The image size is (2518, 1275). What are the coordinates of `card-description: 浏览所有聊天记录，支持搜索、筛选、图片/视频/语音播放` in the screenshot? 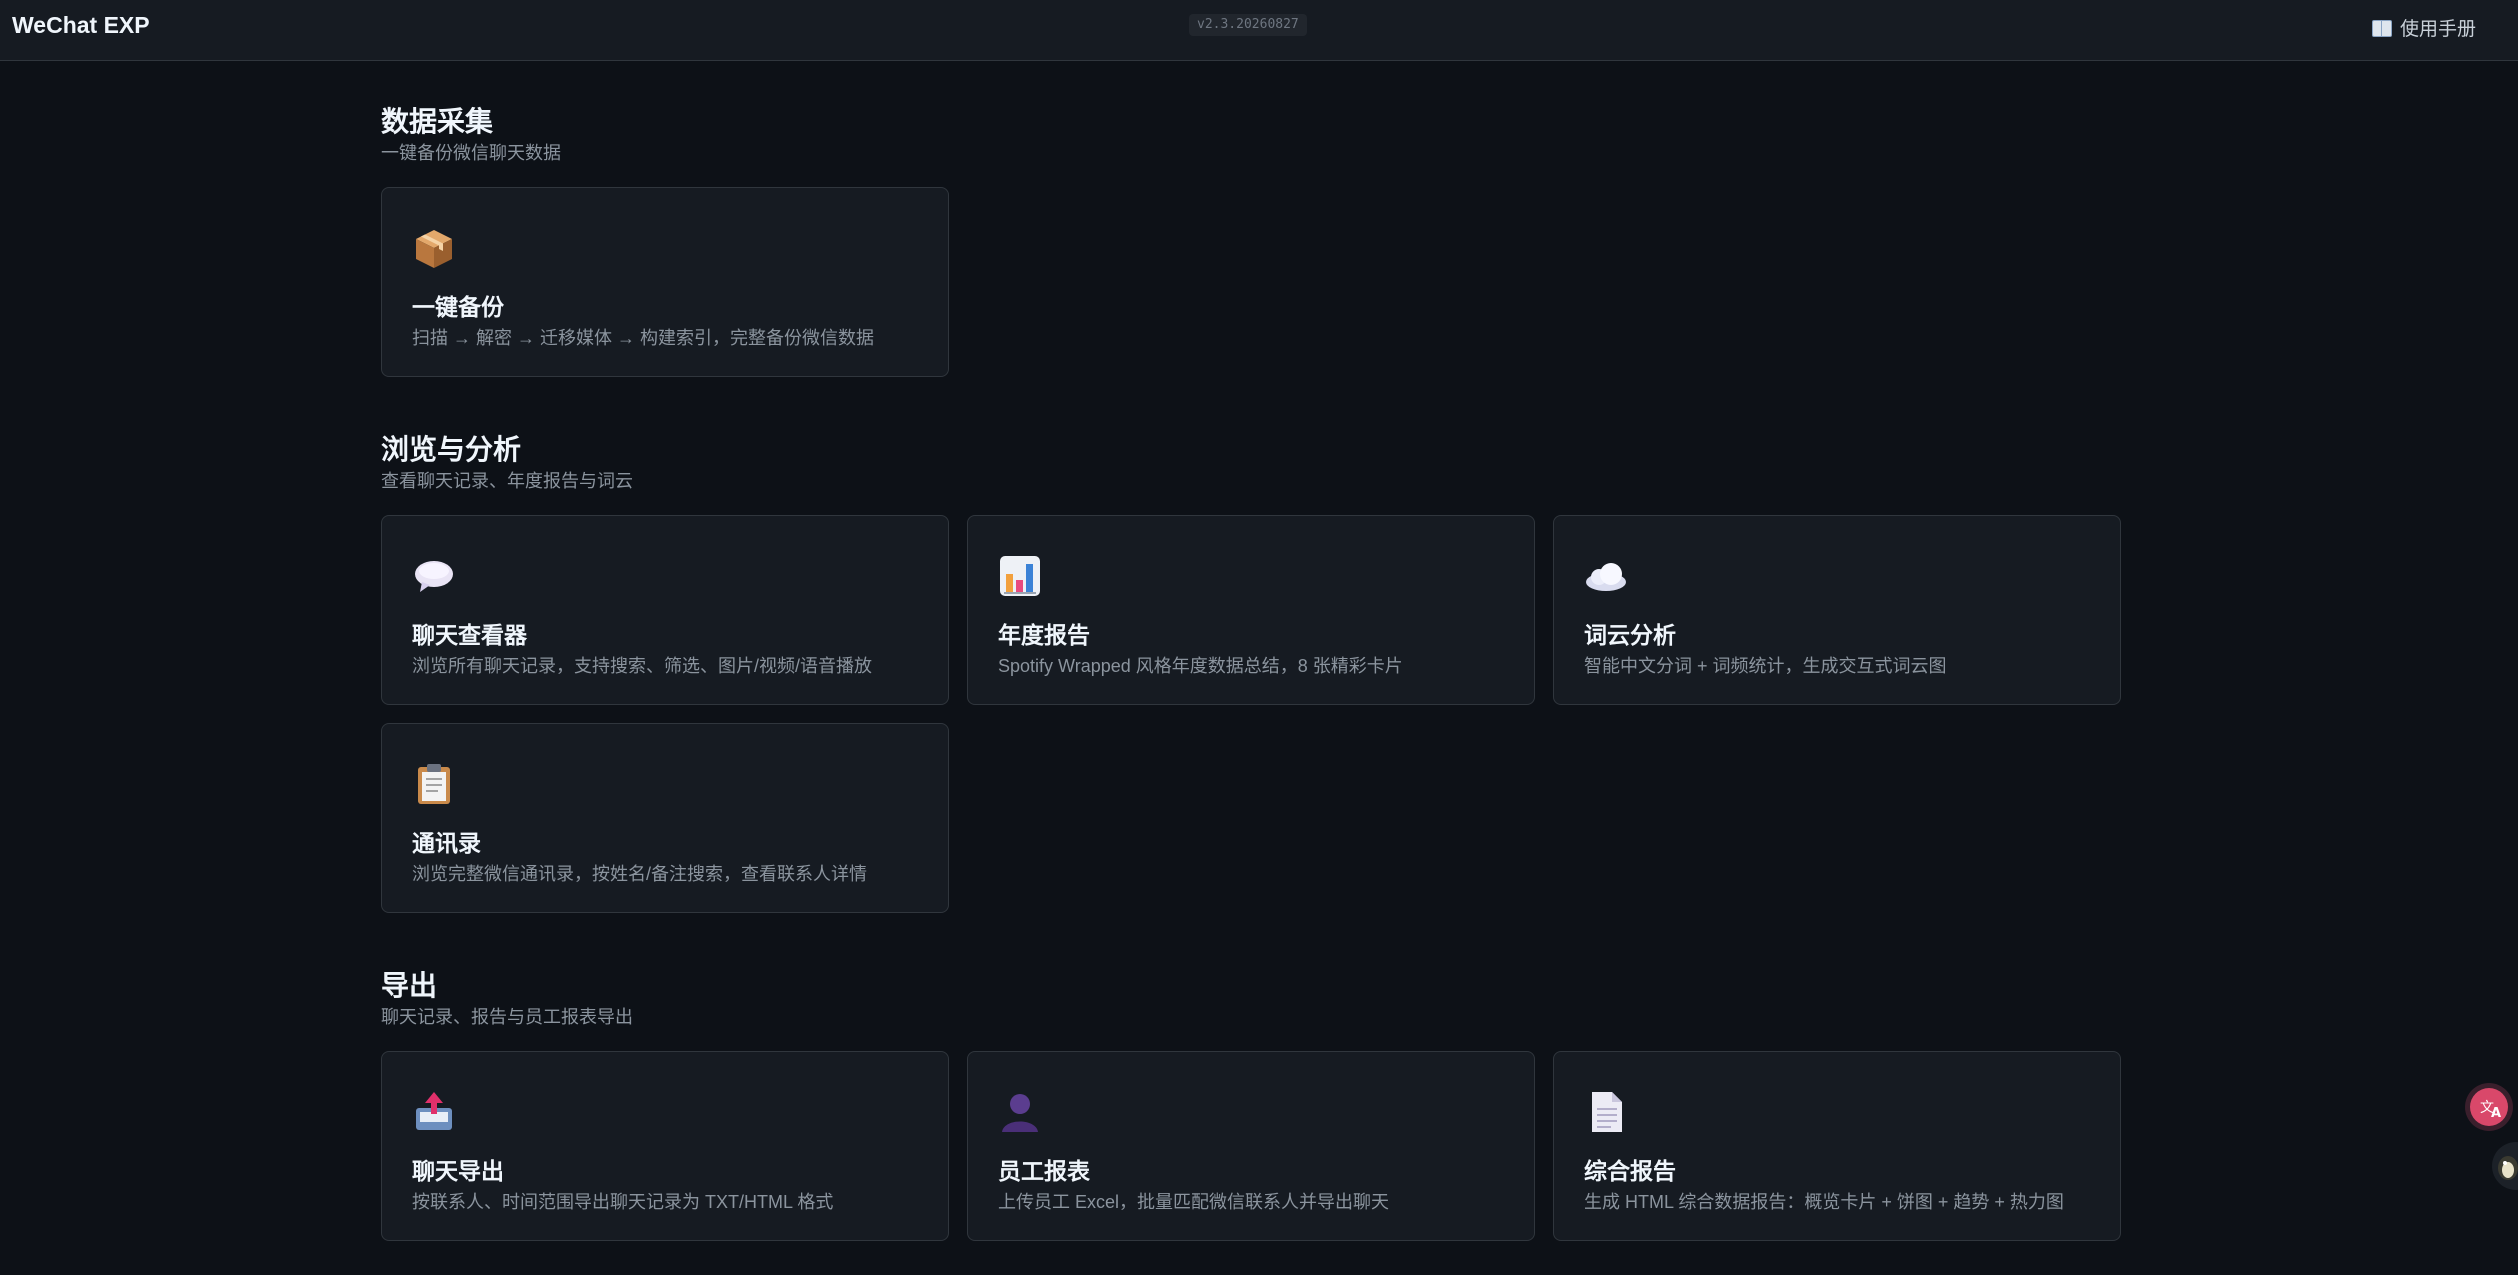 It's located at (642, 666).